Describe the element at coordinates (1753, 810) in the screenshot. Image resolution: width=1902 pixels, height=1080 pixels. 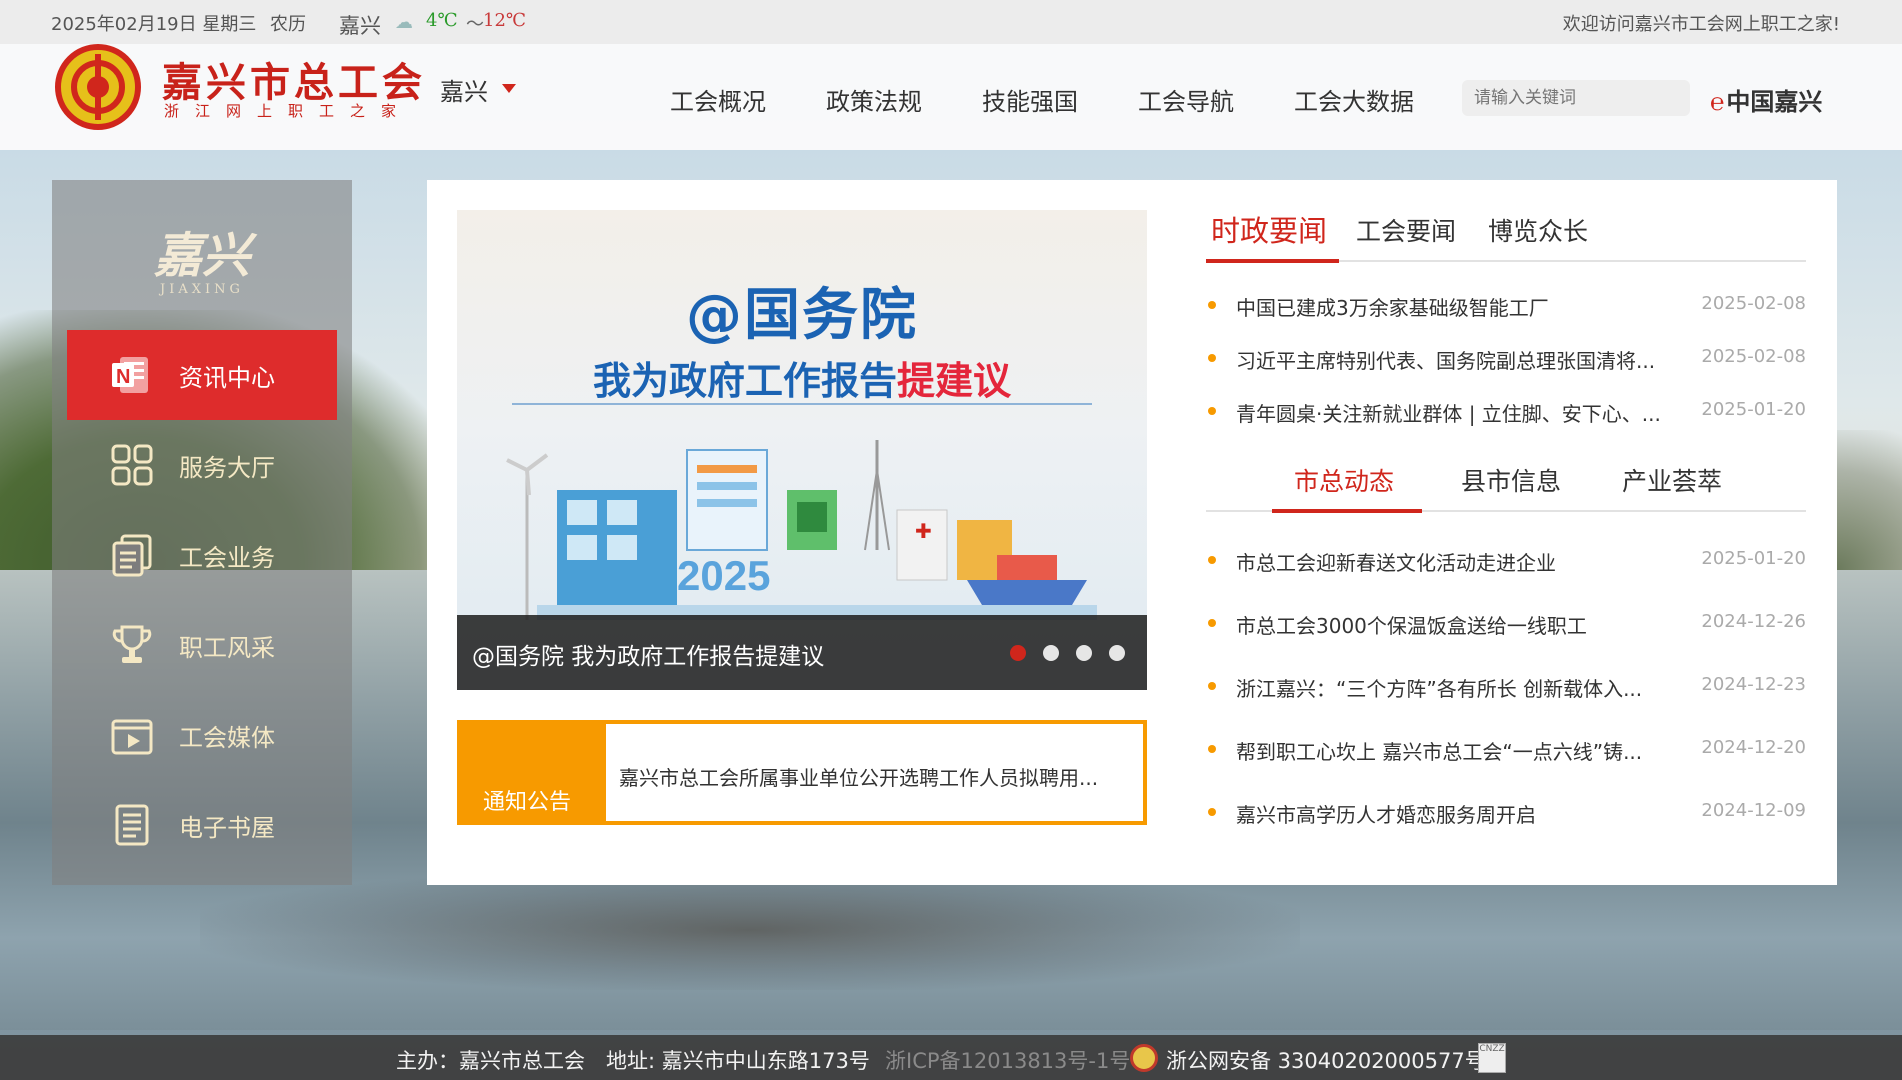
I see `news-item-date: 2024-12-09` at that location.